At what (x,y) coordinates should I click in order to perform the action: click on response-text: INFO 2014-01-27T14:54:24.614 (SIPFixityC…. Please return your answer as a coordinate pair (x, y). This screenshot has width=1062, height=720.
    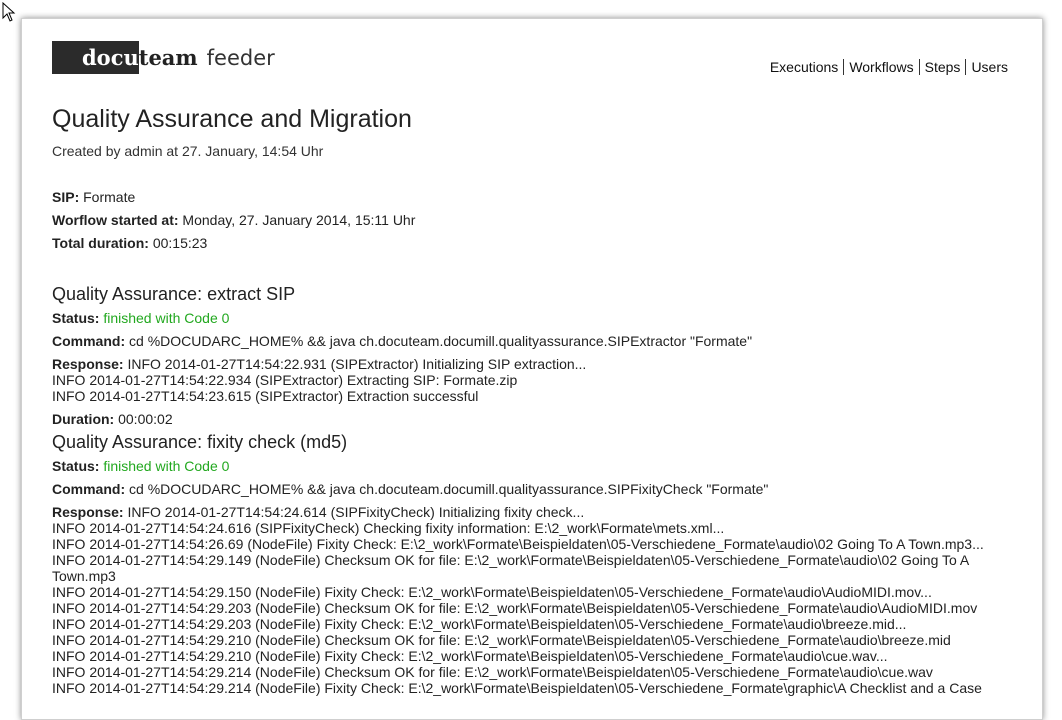
    Looking at the image, I should click on (354, 512).